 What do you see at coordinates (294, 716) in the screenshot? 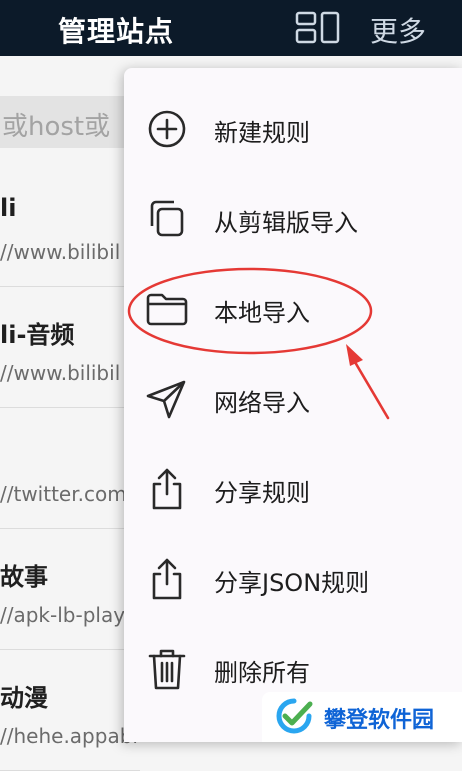
I see `watermark-logo-icon` at bounding box center [294, 716].